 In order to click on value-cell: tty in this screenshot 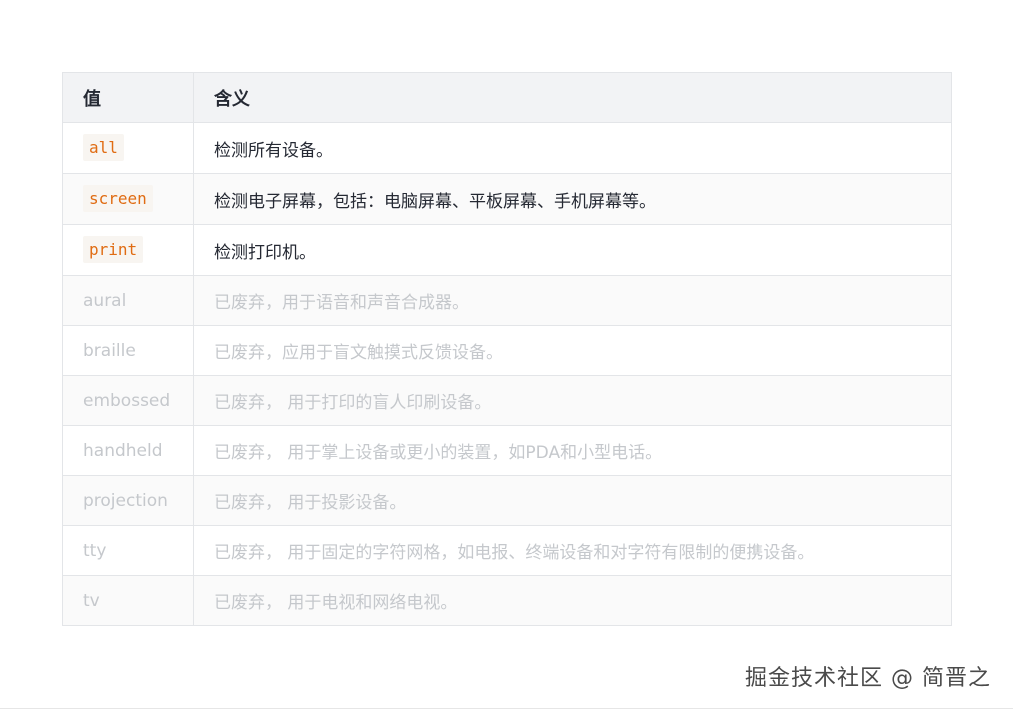, I will do `click(128, 550)`.